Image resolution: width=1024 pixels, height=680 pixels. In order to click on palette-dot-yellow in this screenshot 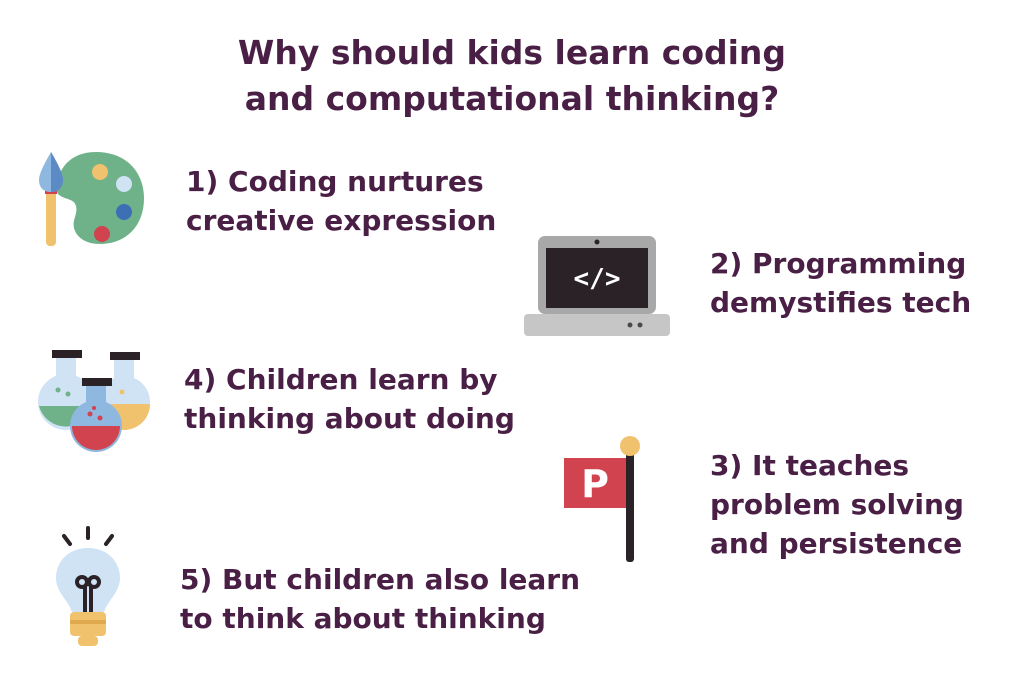, I will do `click(100, 172)`.